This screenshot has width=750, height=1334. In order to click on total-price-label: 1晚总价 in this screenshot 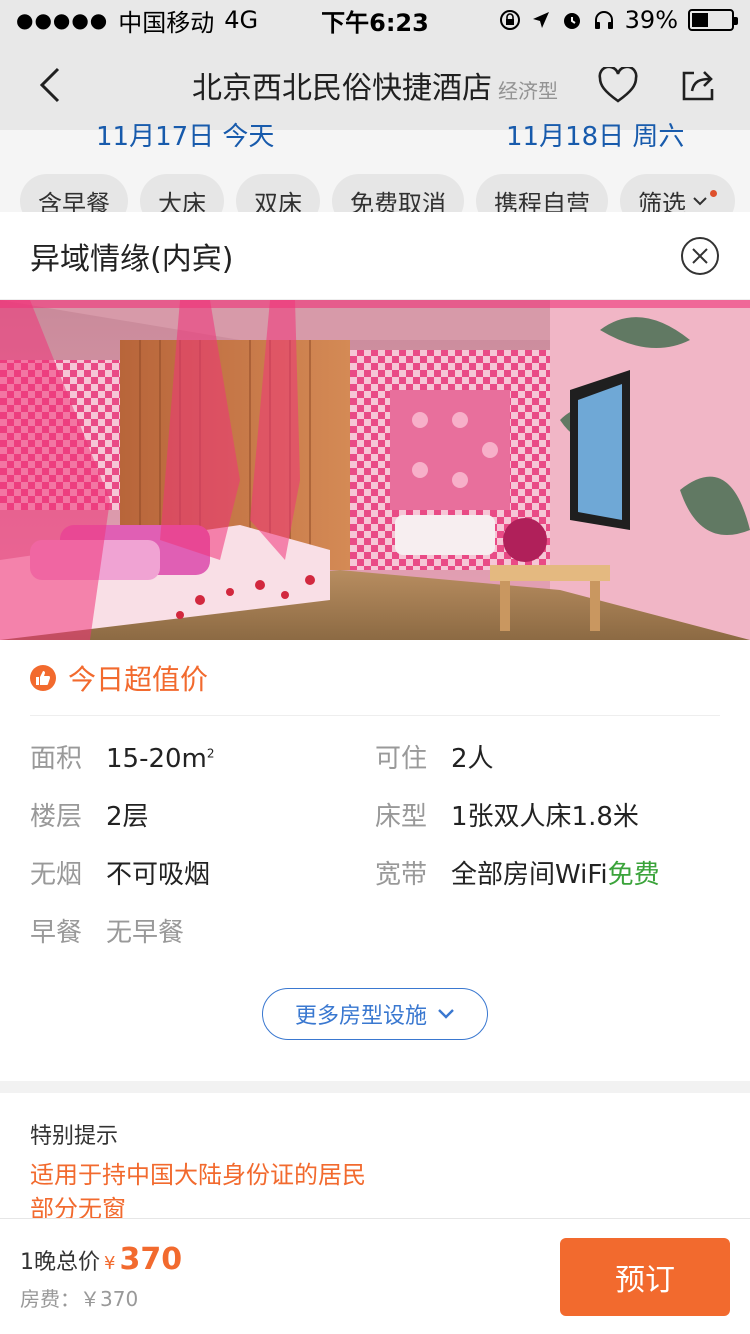, I will do `click(60, 1262)`.